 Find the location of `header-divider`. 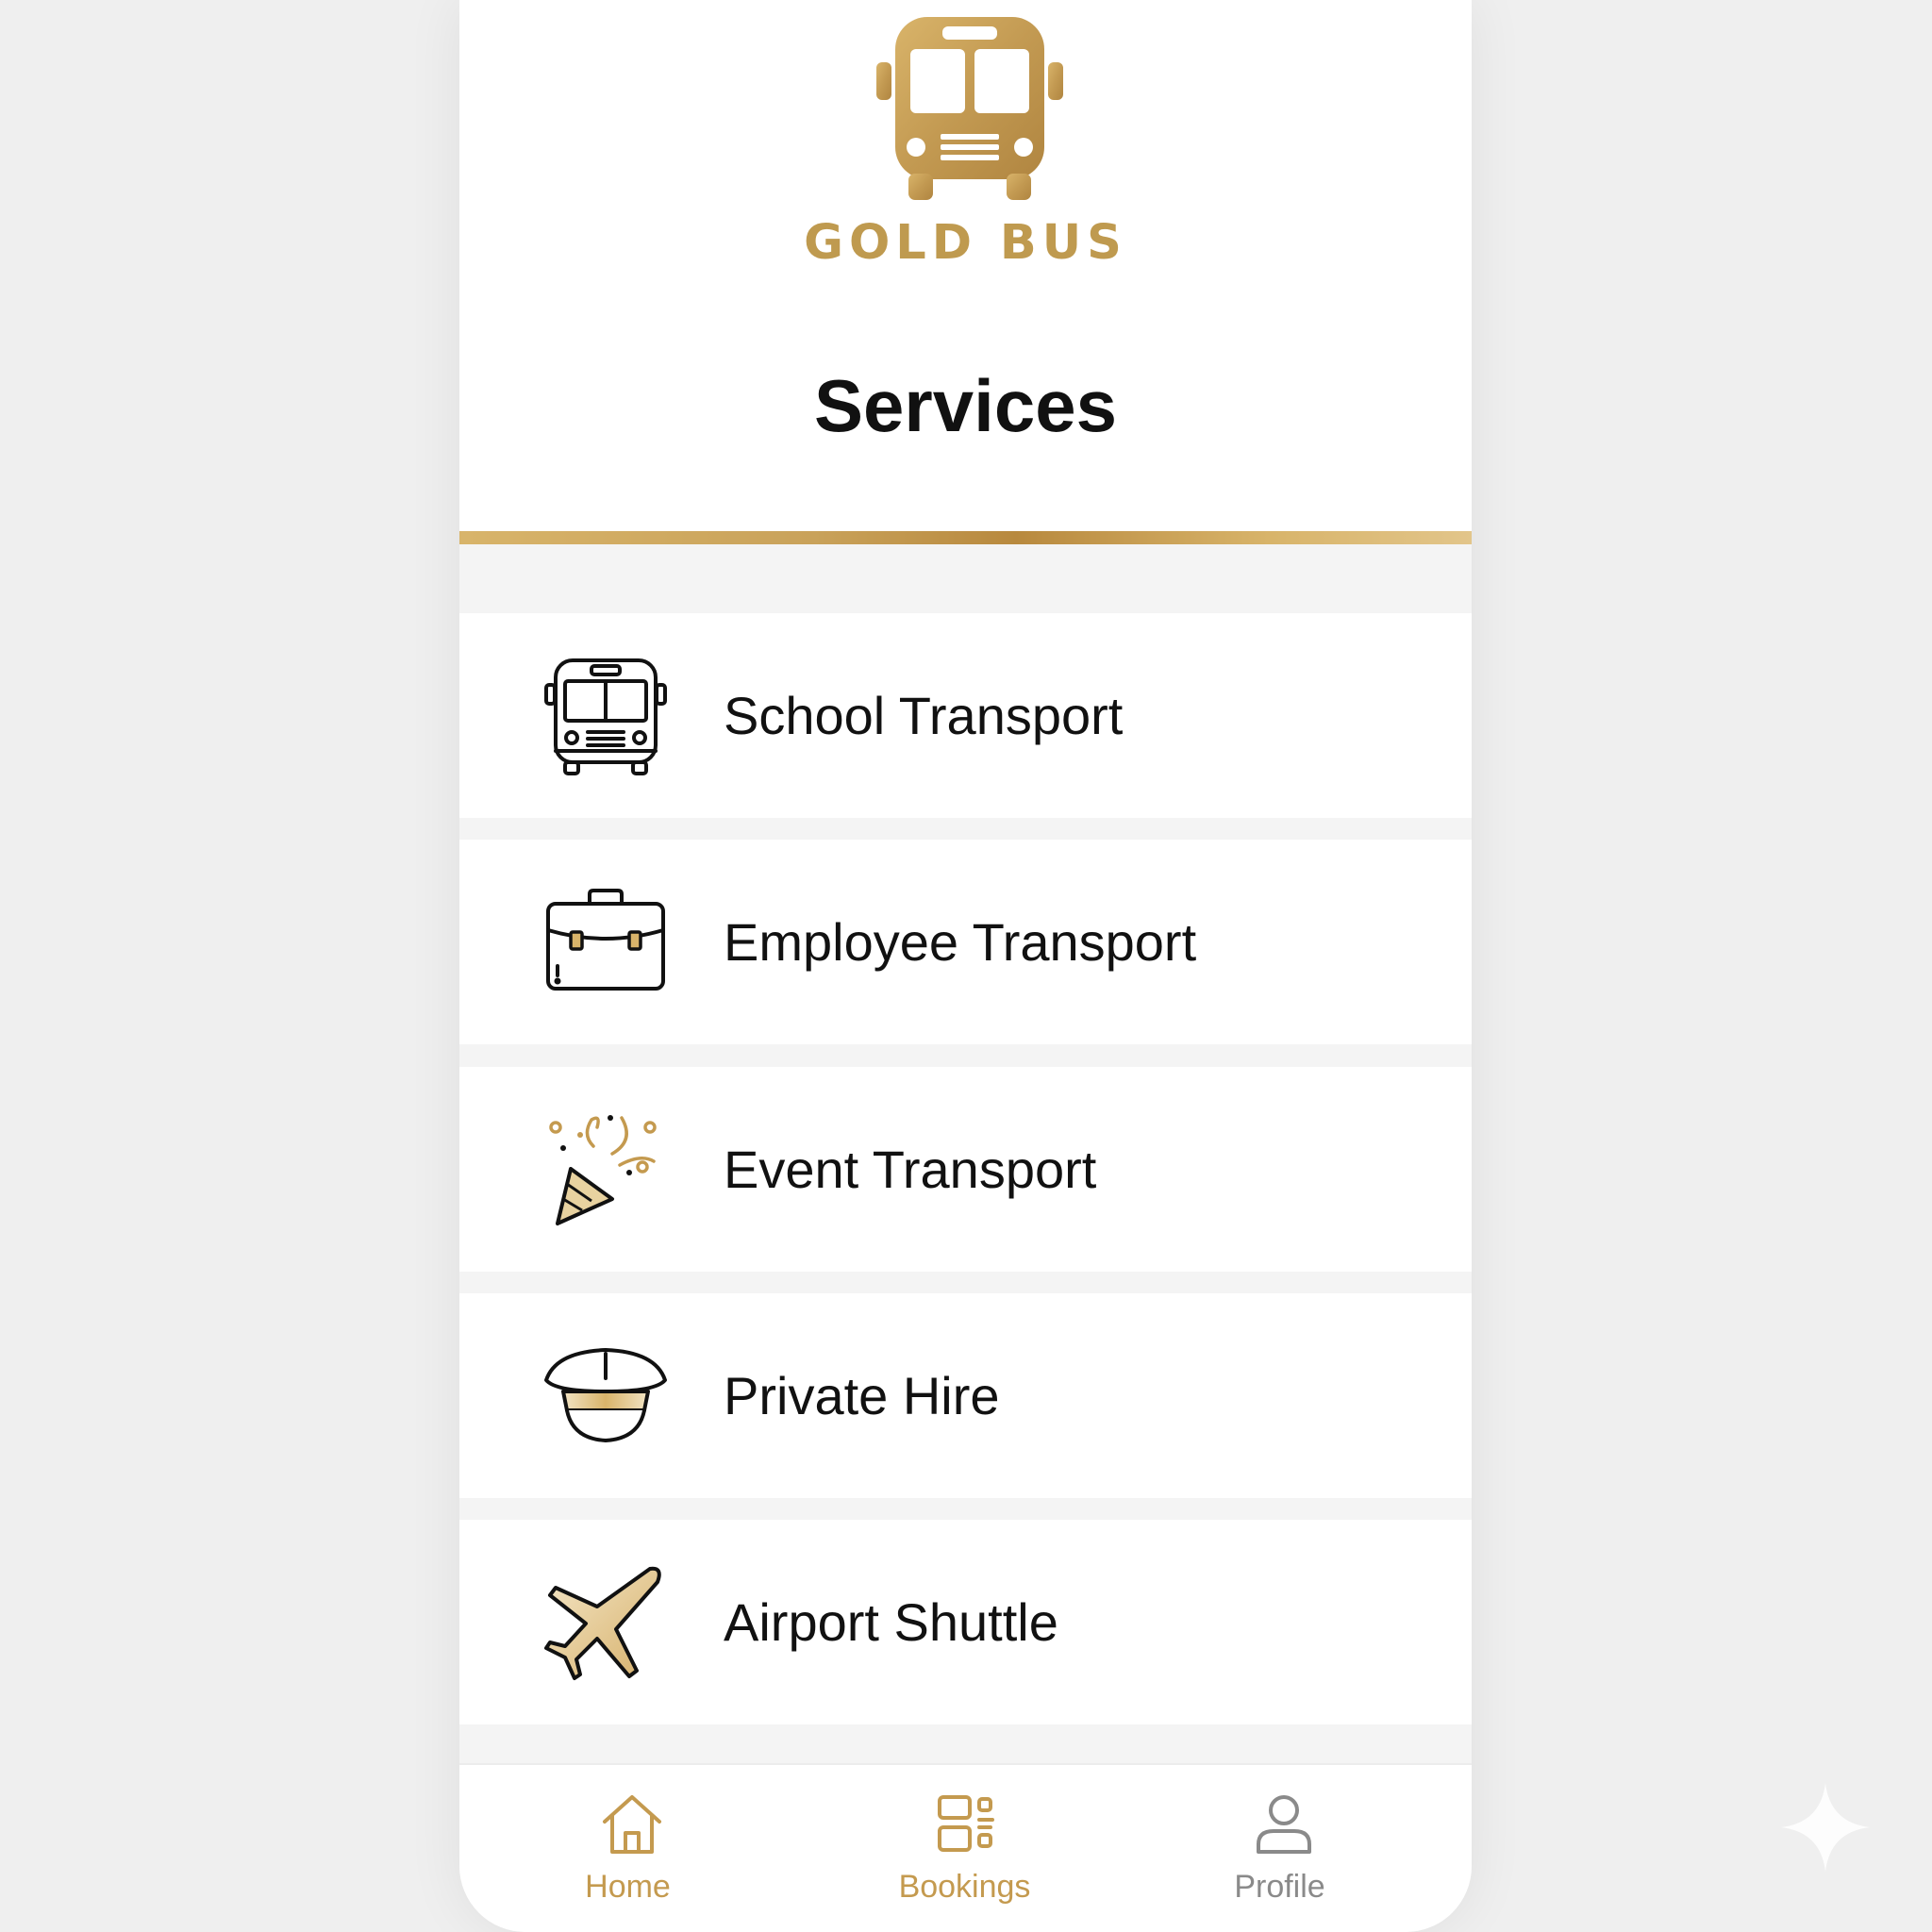

header-divider is located at coordinates (965, 538).